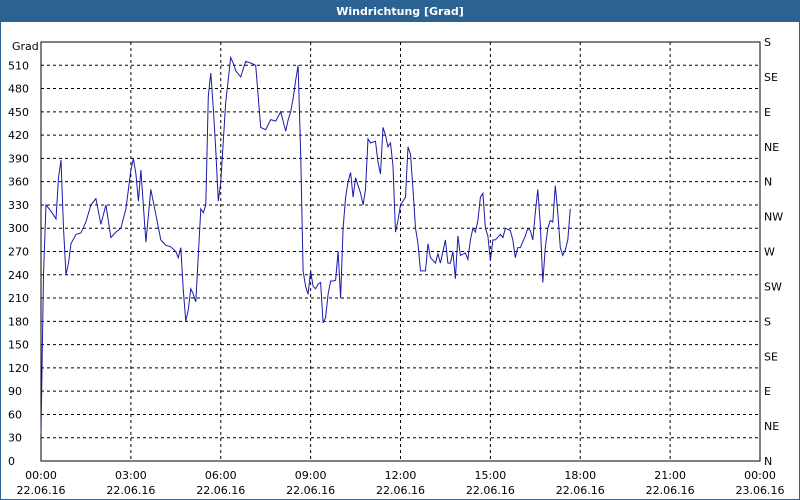 This screenshot has height=500, width=800. Describe the element at coordinates (15, 438) in the screenshot. I see `y-tick-label: 30` at that location.